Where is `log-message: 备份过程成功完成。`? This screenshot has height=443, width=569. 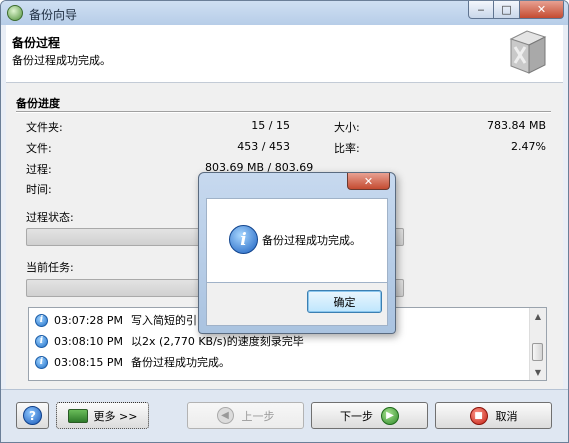
log-message: 备份过程成功完成。 is located at coordinates (181, 362).